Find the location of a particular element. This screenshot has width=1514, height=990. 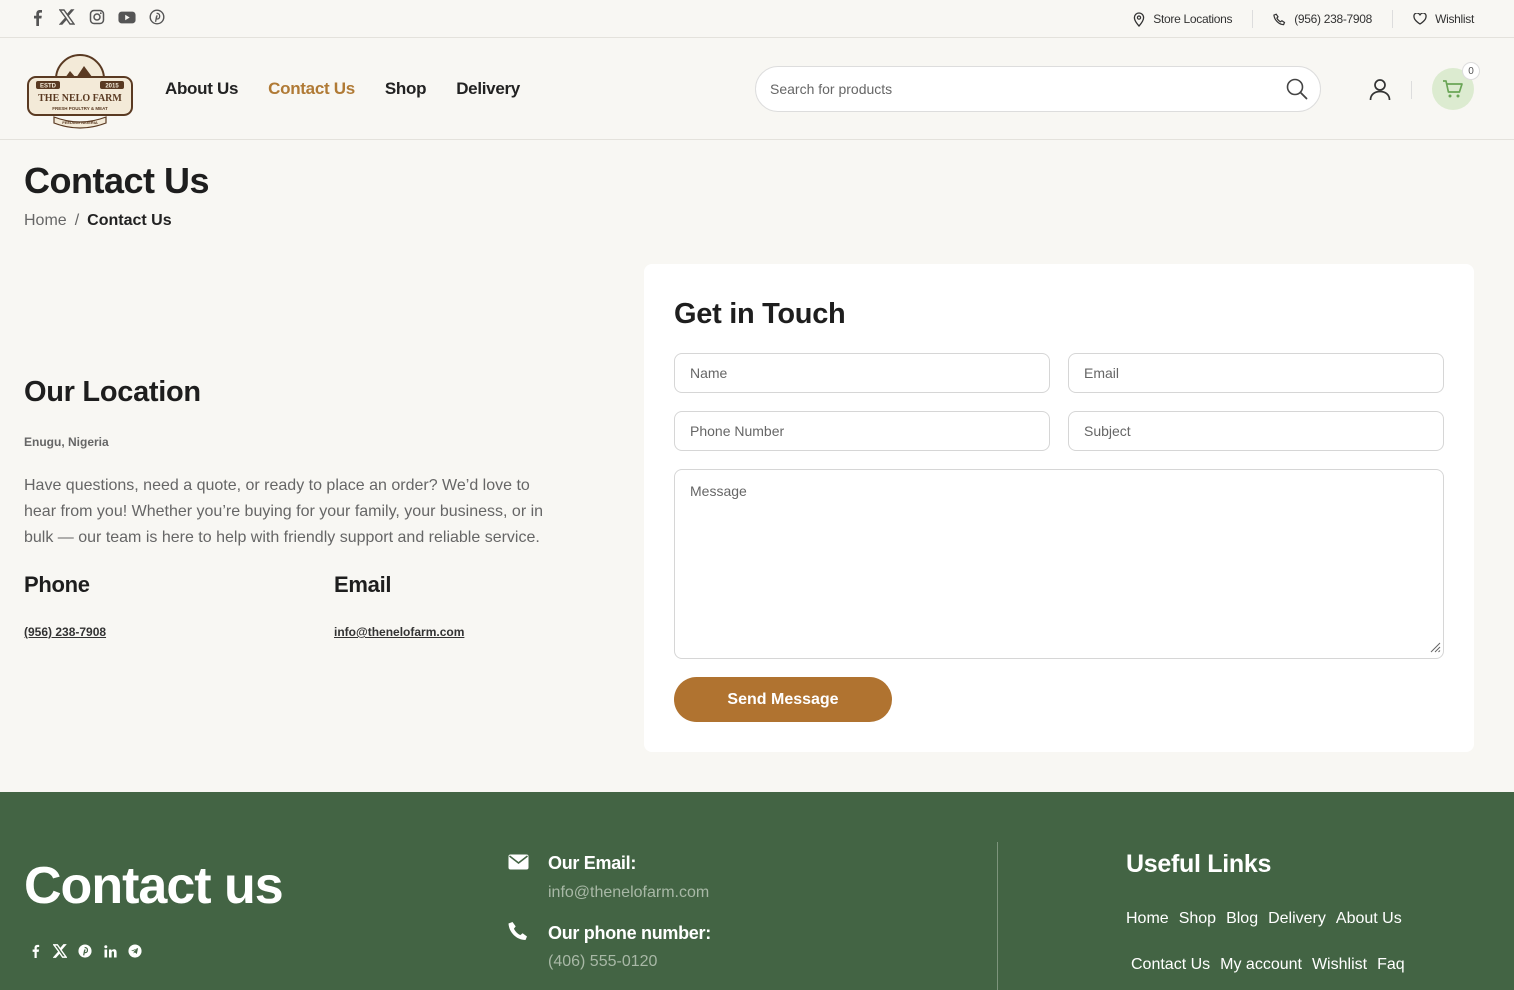

nav-shop: Shop is located at coordinates (406, 89).